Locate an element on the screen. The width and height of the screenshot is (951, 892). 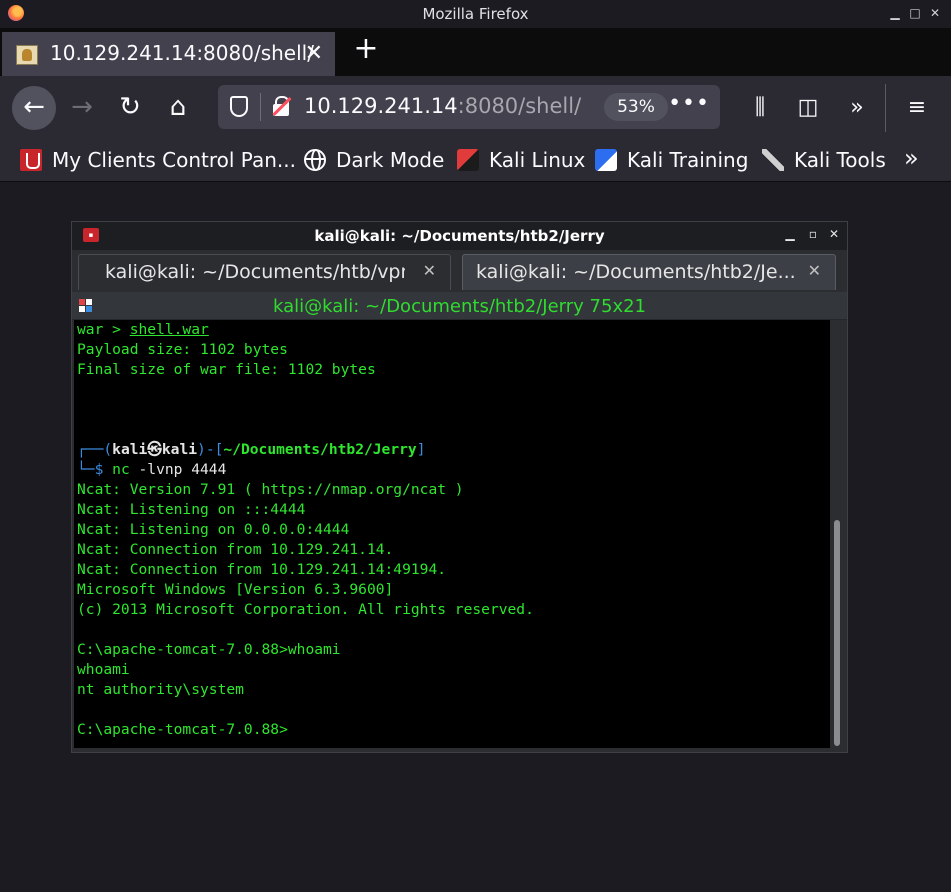
back-button: ← is located at coordinates (34, 108).